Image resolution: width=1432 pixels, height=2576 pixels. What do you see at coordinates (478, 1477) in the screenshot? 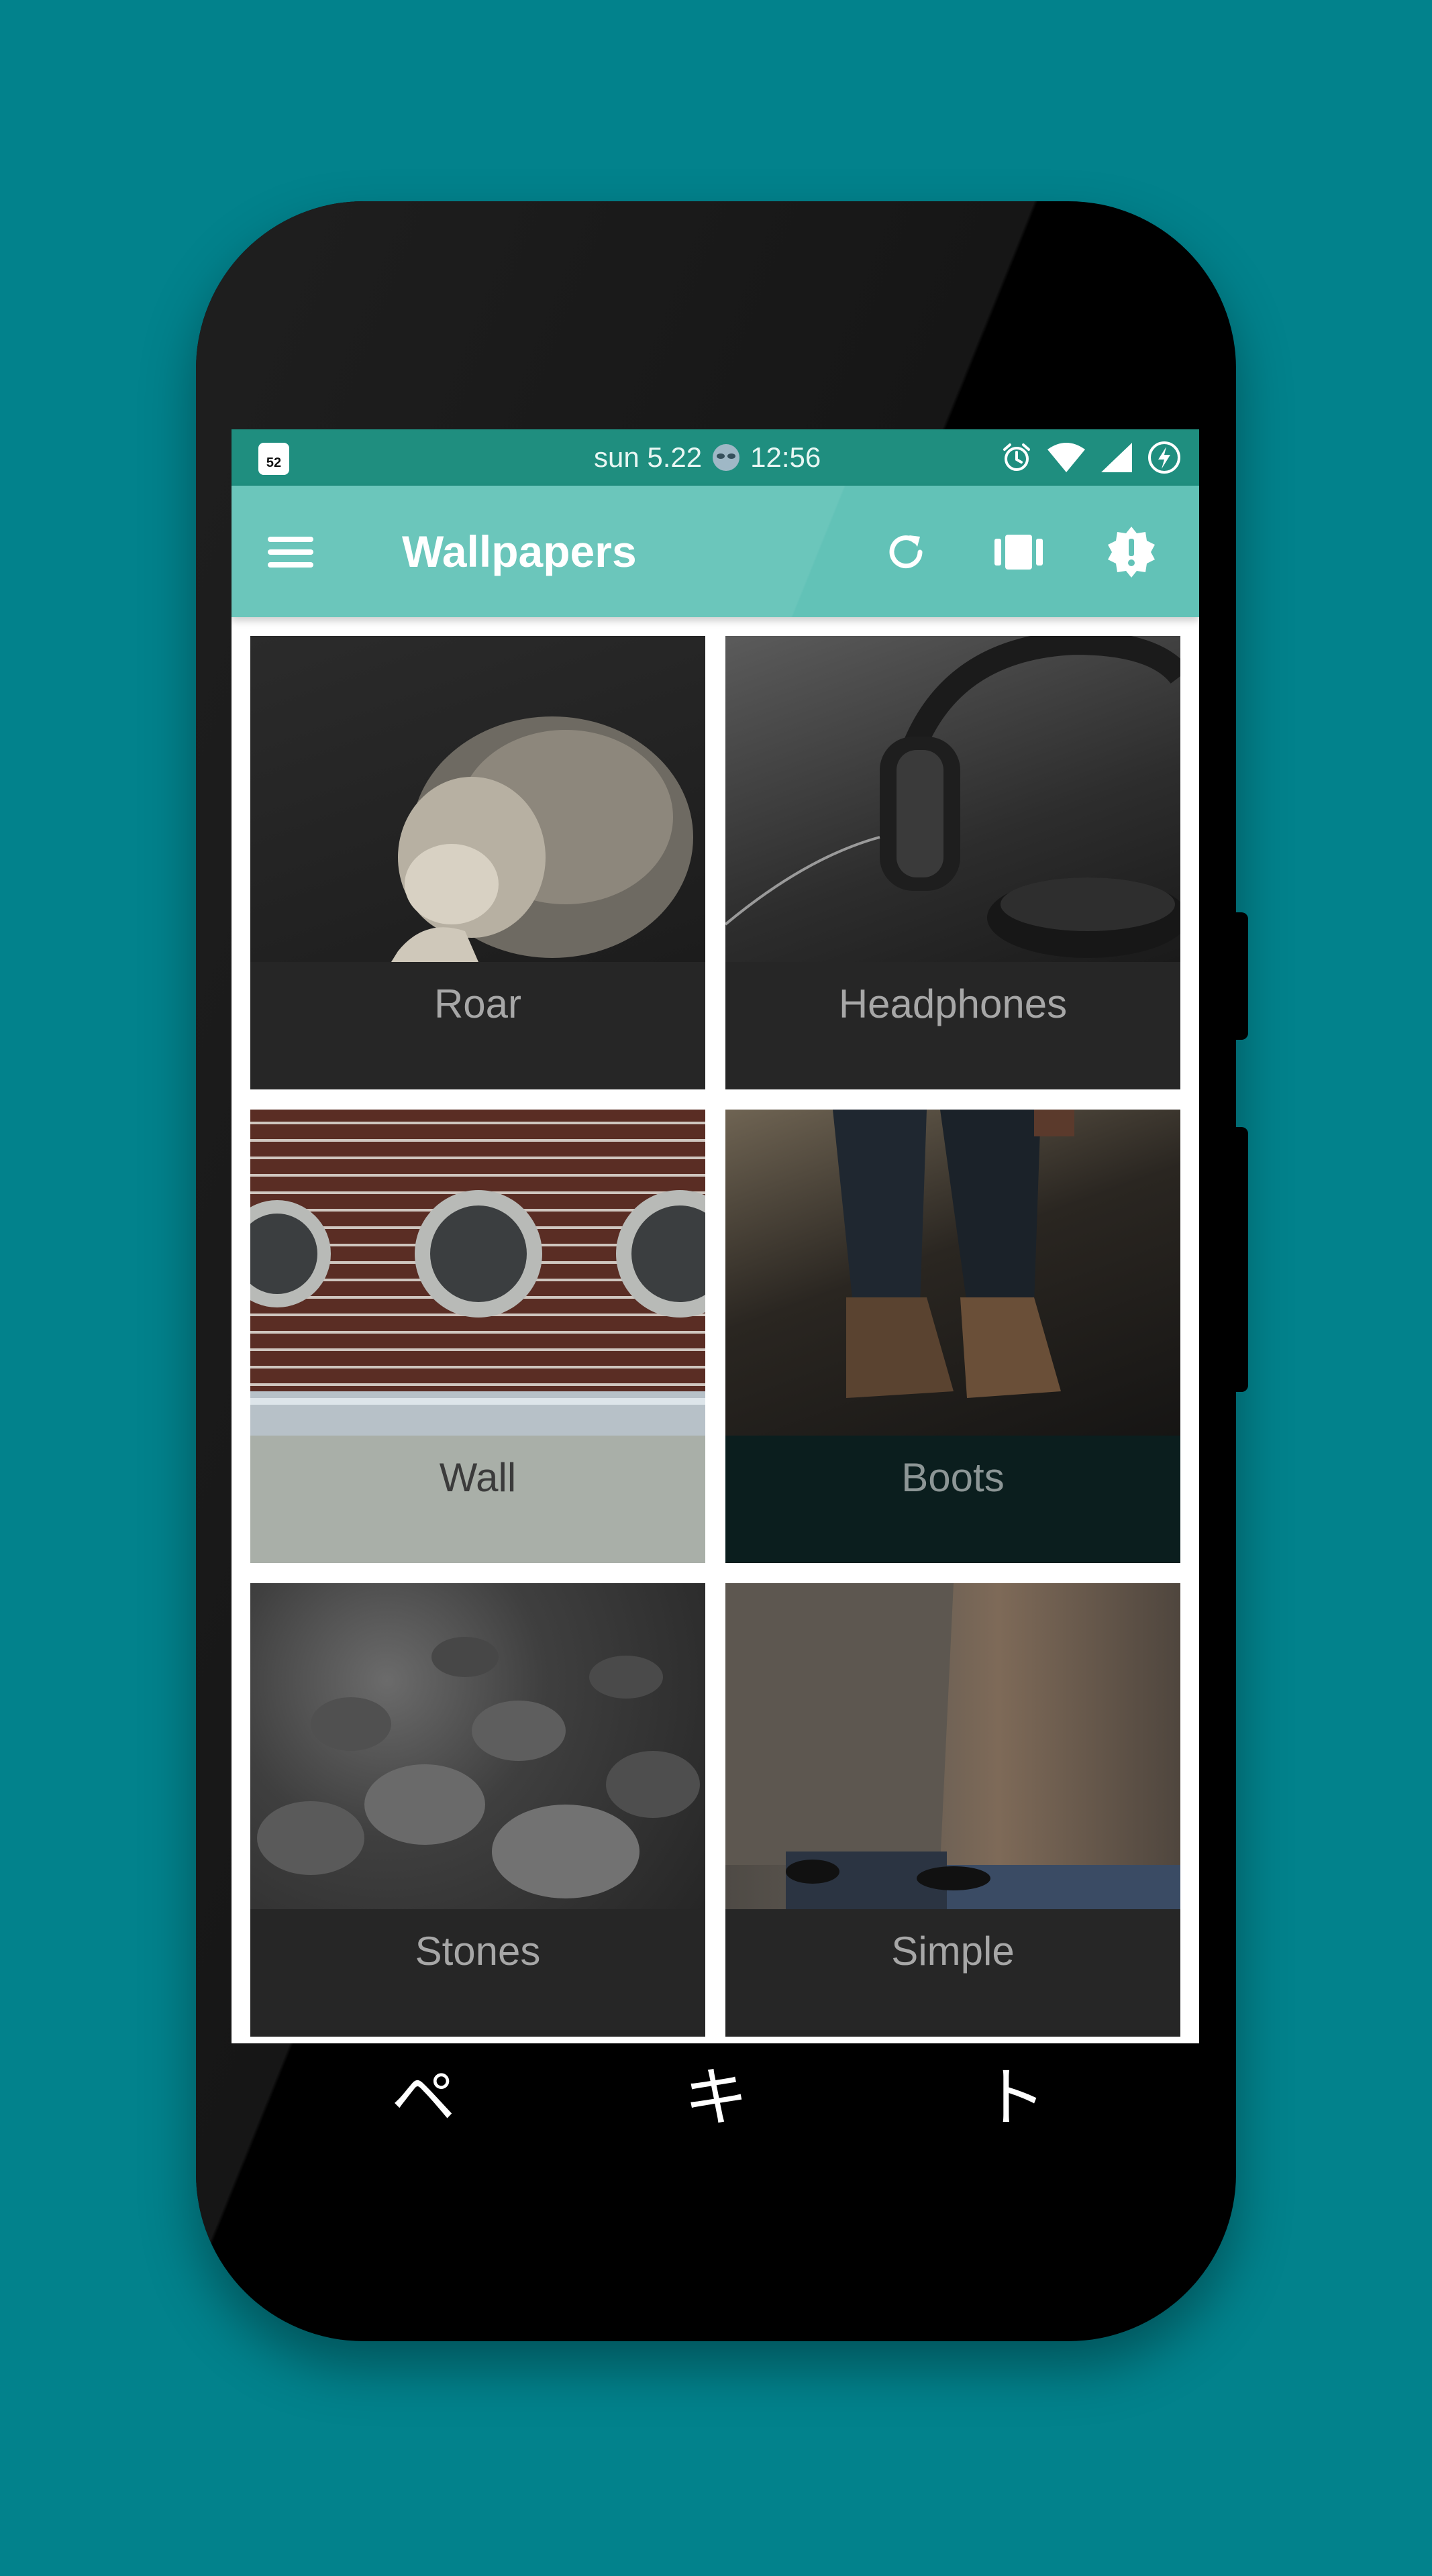
I see `wallpaper-label: Wall` at bounding box center [478, 1477].